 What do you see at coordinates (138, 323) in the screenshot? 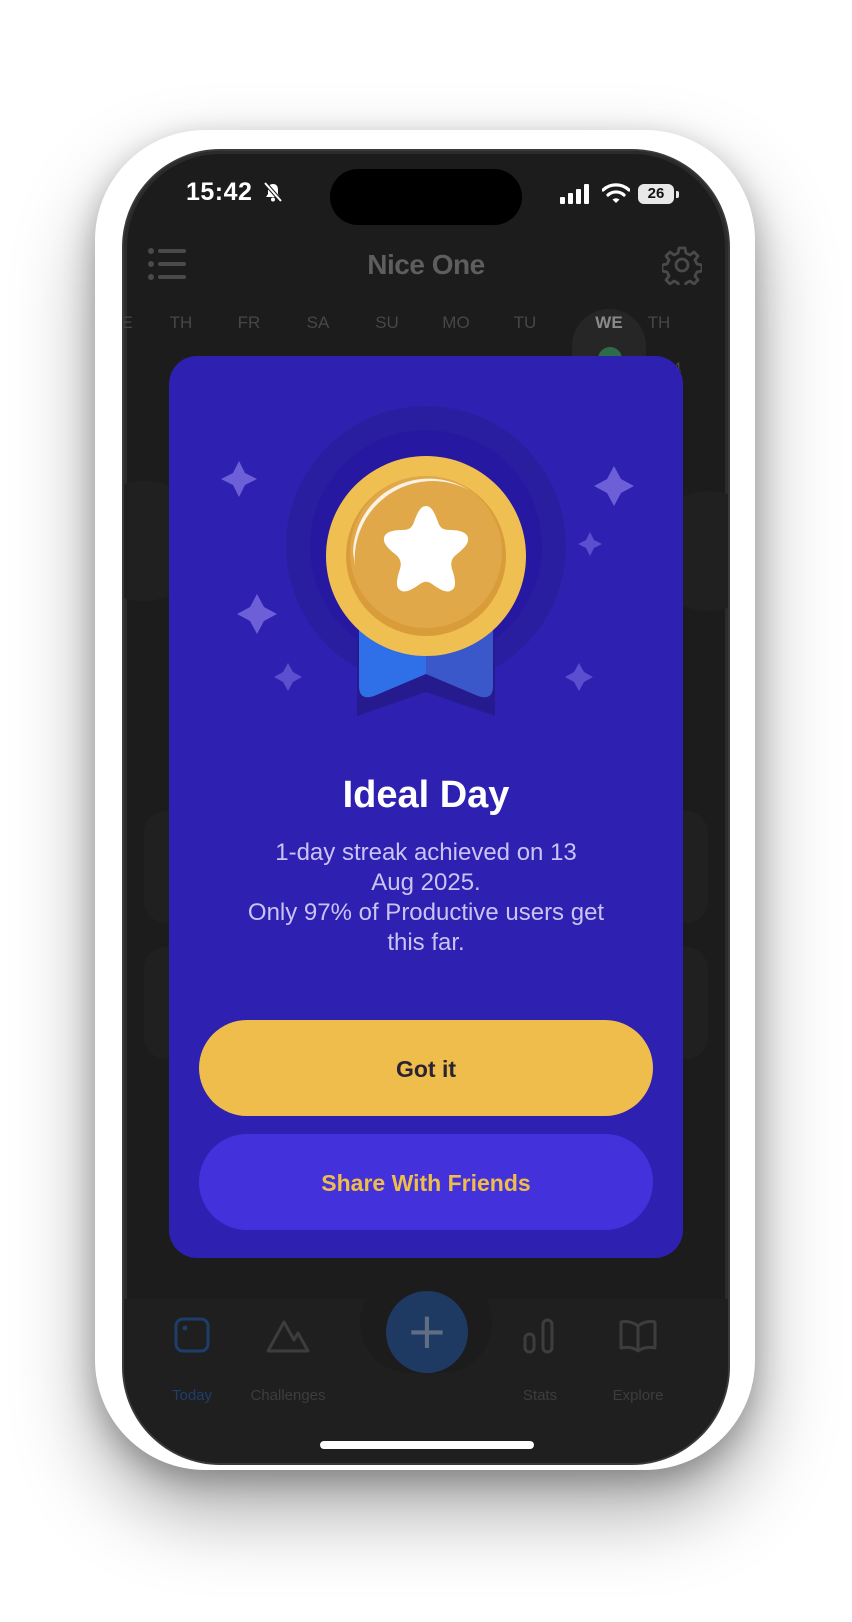
I see `day-label: E` at bounding box center [138, 323].